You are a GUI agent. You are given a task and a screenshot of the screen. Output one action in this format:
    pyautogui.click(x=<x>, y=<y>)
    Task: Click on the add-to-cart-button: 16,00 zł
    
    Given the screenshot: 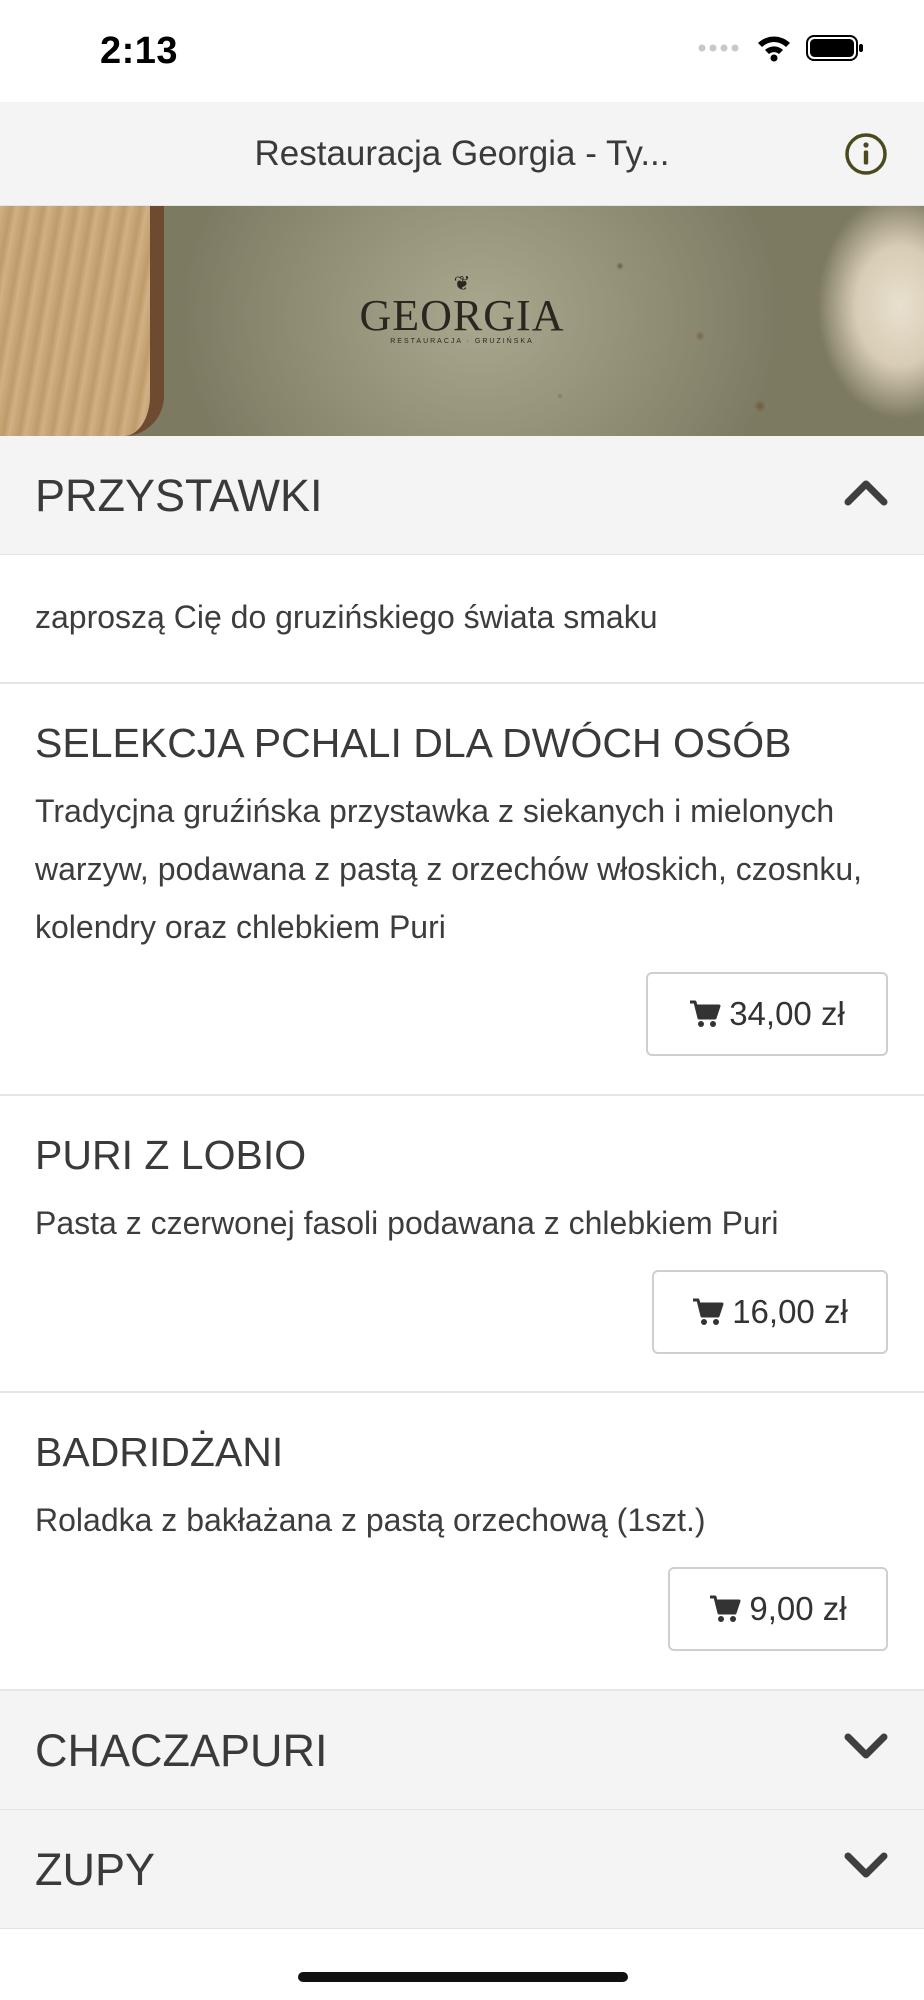 What is the action you would take?
    pyautogui.click(x=770, y=1312)
    